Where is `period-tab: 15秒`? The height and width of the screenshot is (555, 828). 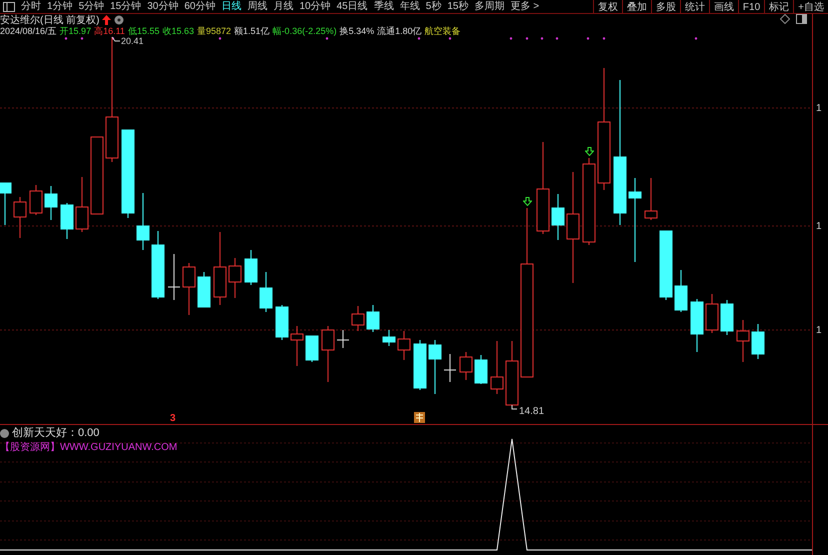 period-tab: 15秒 is located at coordinates (458, 7).